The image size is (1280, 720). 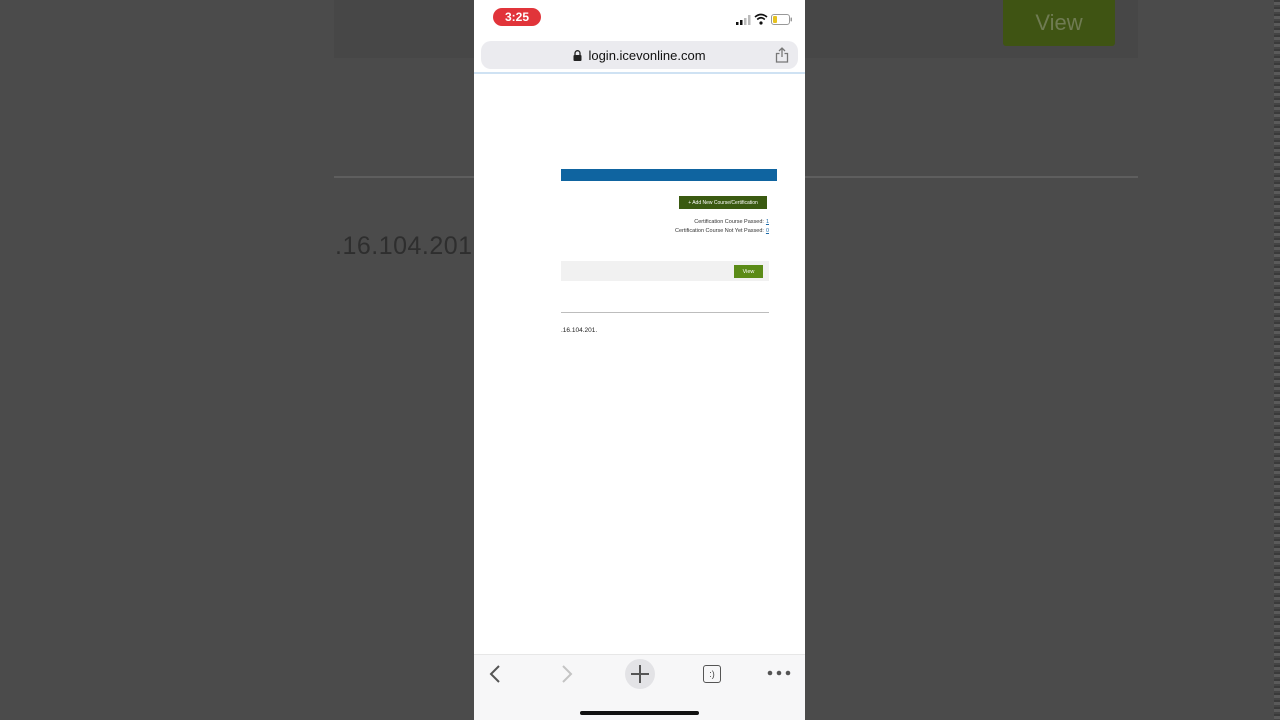 What do you see at coordinates (729, 222) in the screenshot?
I see `cert-passed-label: Certification Course Passed:` at bounding box center [729, 222].